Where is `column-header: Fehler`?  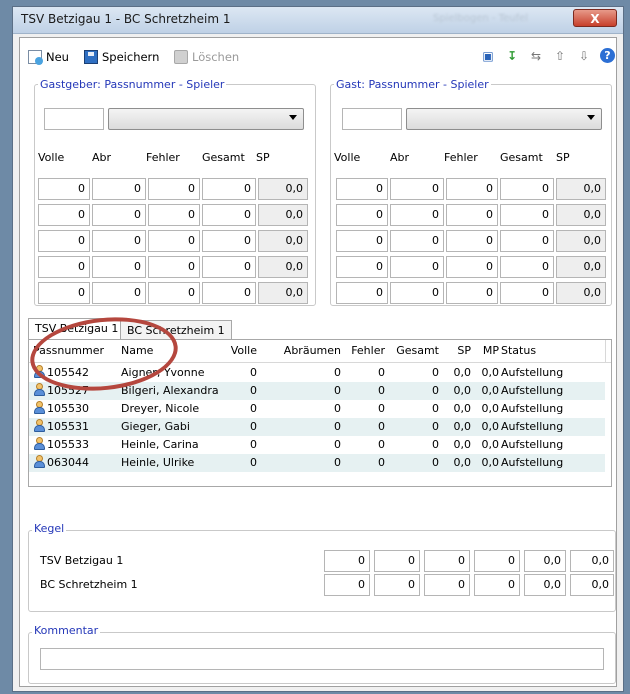
column-header: Fehler is located at coordinates (364, 351).